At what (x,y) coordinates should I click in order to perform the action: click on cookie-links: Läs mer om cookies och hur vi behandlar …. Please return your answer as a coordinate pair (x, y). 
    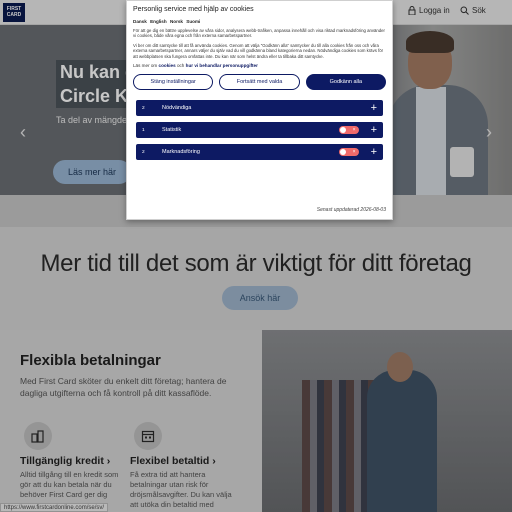
    Looking at the image, I should click on (259, 65).